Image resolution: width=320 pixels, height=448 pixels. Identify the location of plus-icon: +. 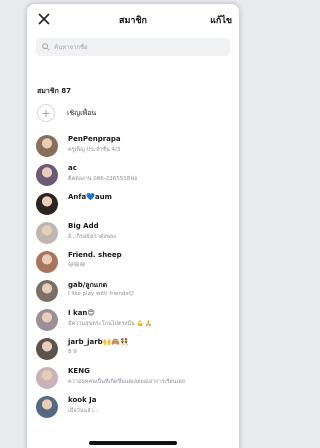
(46, 113).